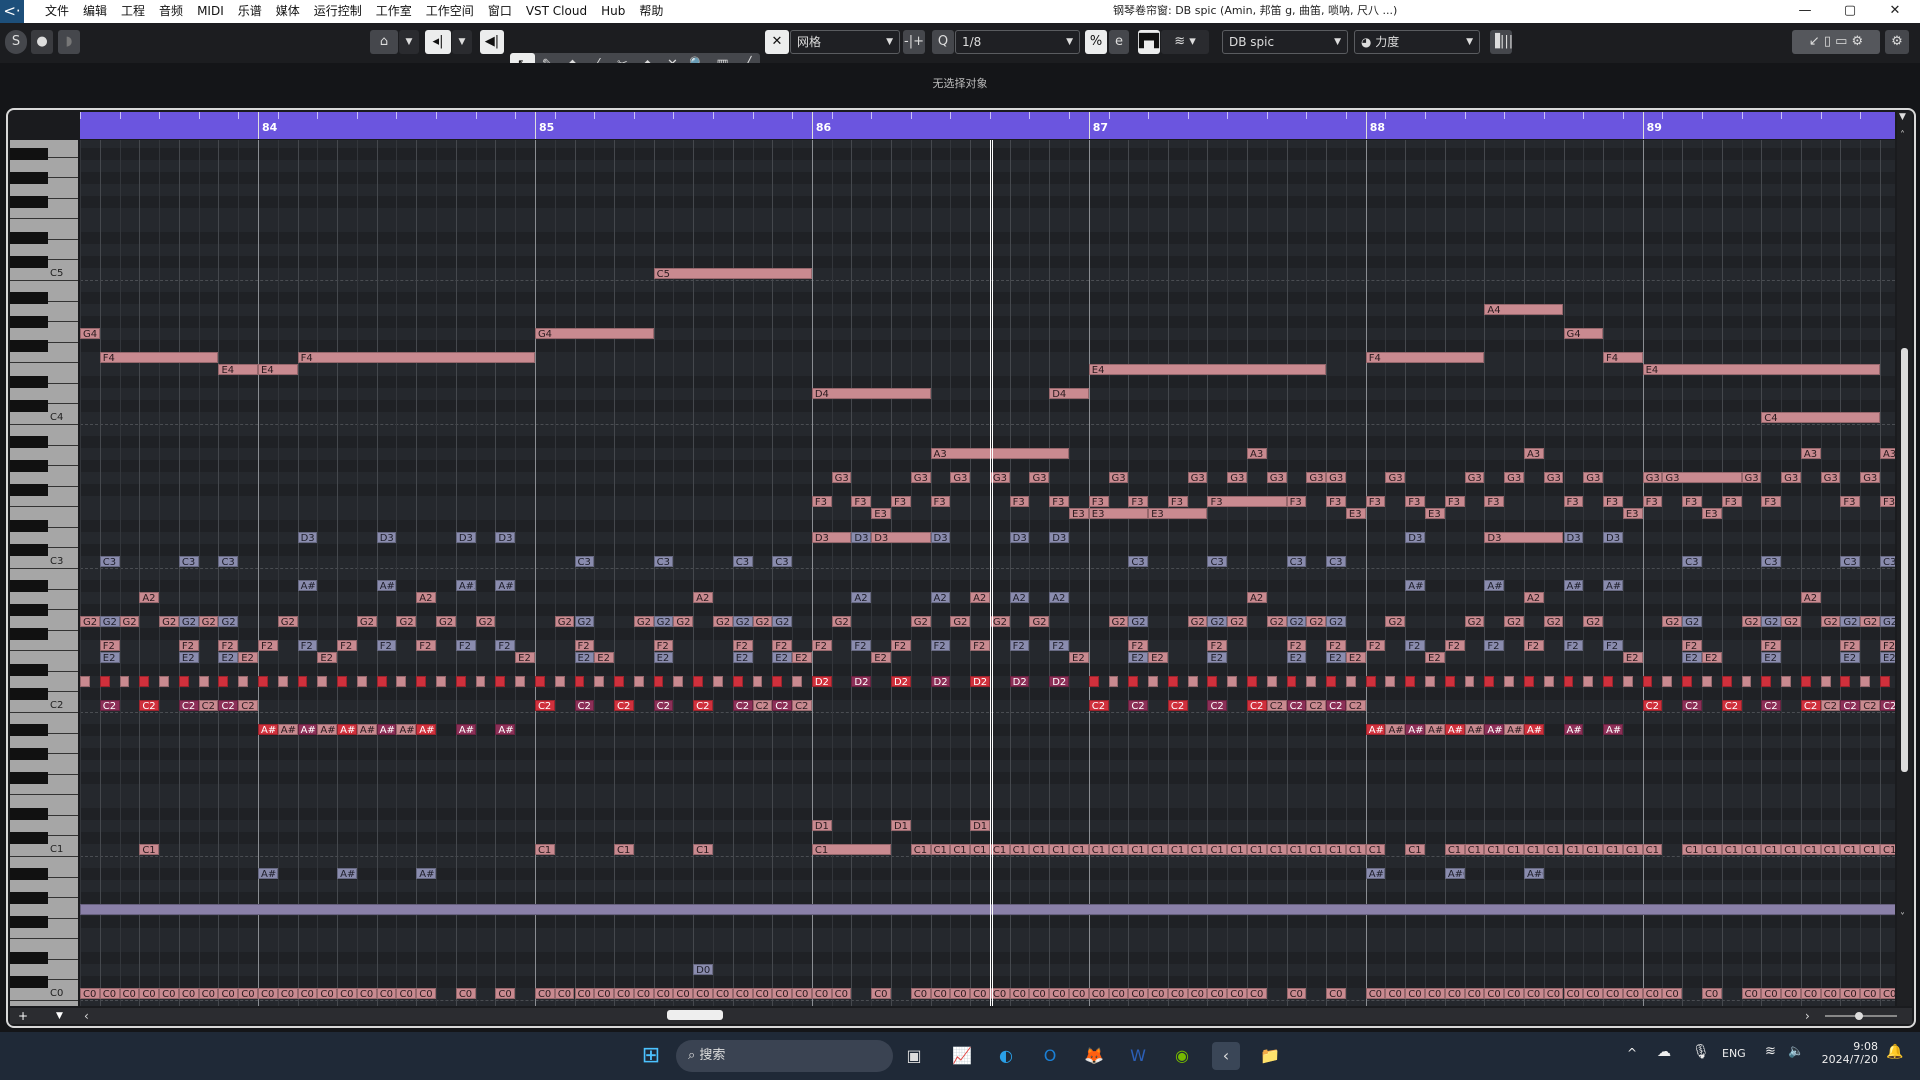  I want to click on add-button: +, so click(23, 1016).